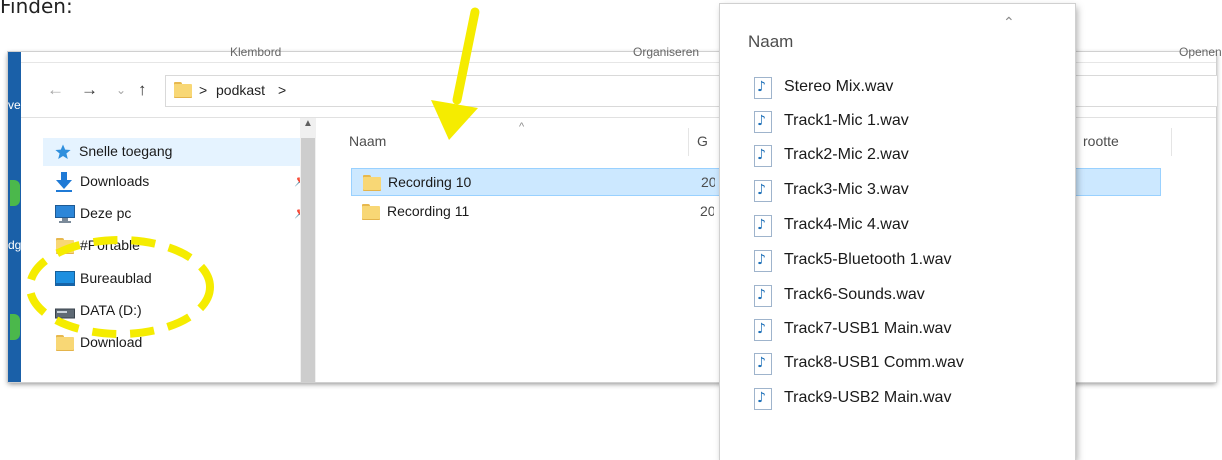  What do you see at coordinates (466, 56) in the screenshot?
I see `pointer-arrow-shaft` at bounding box center [466, 56].